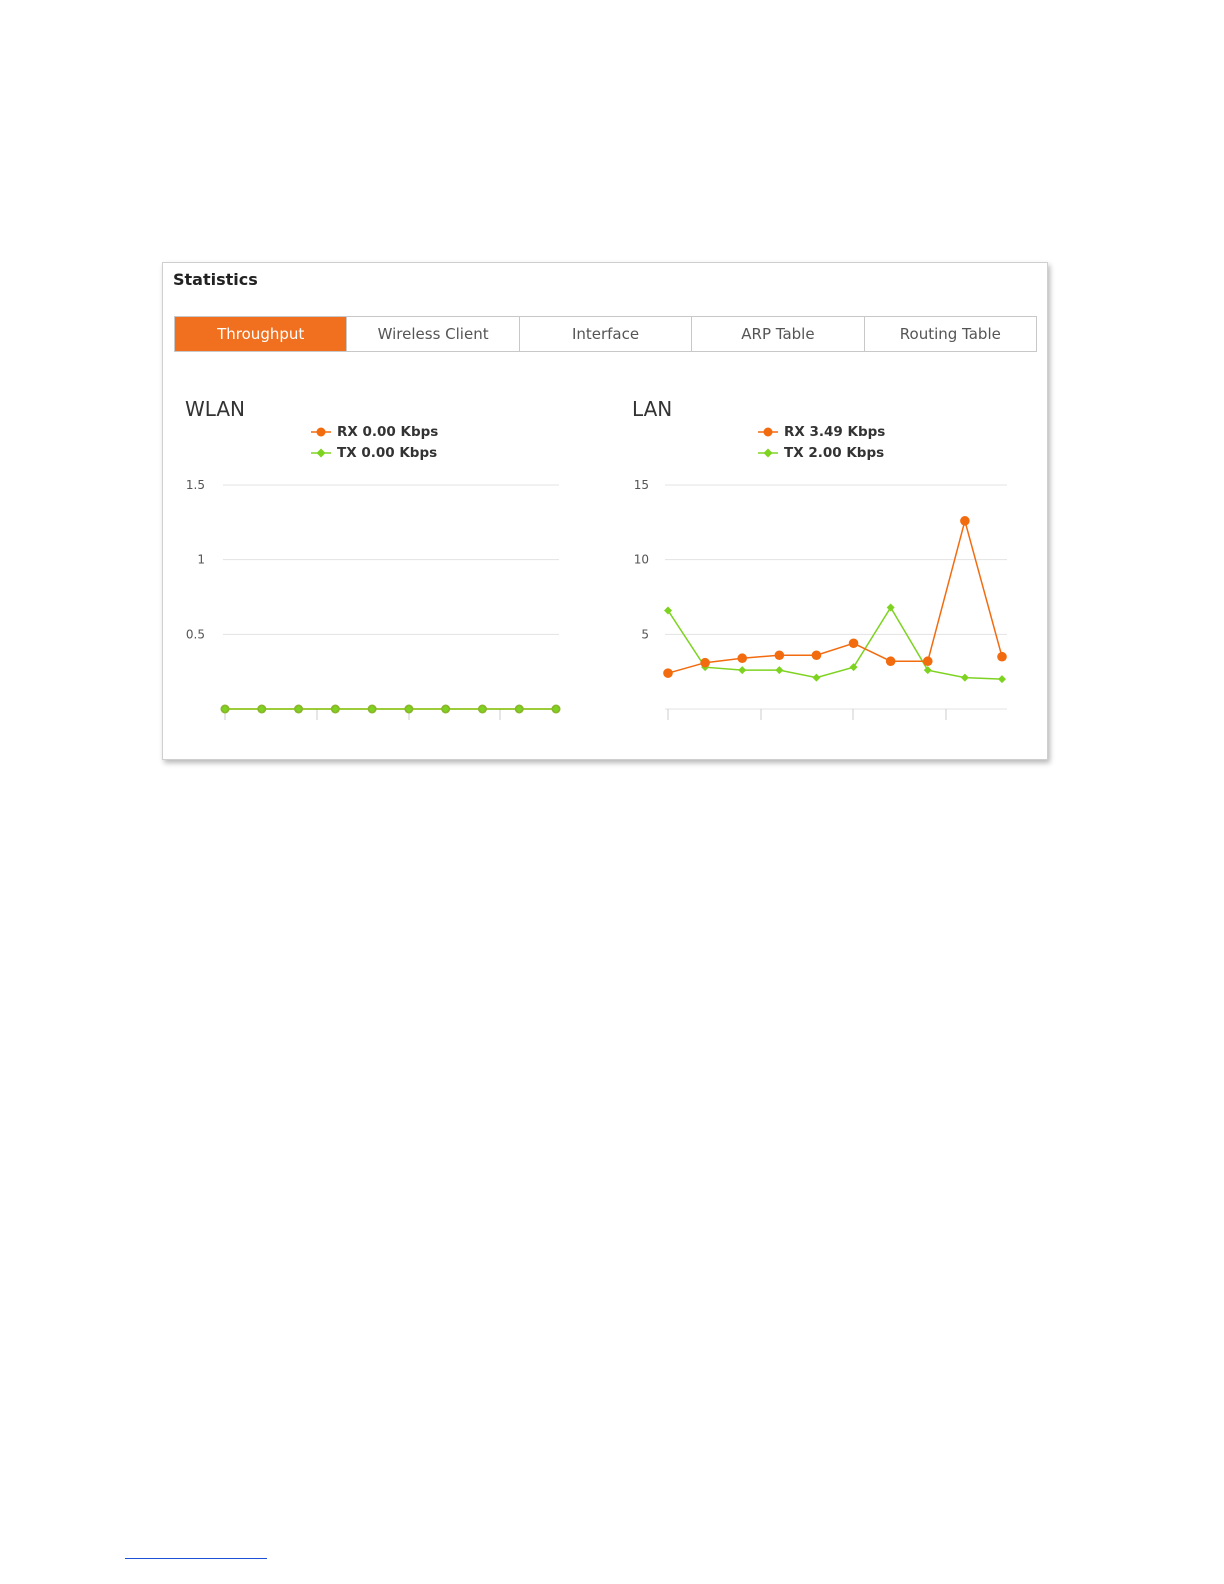 The height and width of the screenshot is (1584, 1224). I want to click on wlan-ytick-label: 0.5, so click(195, 634).